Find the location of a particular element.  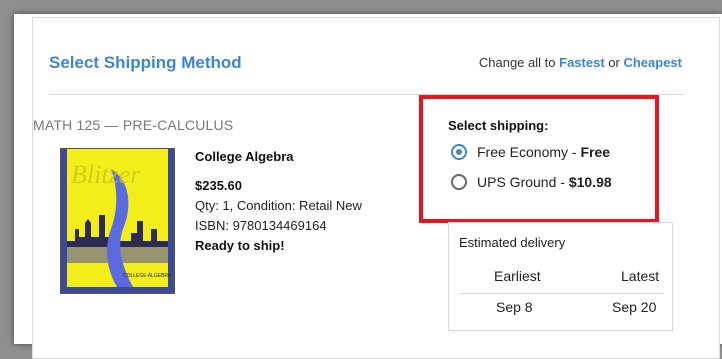

delivery-divider is located at coordinates (561, 293).